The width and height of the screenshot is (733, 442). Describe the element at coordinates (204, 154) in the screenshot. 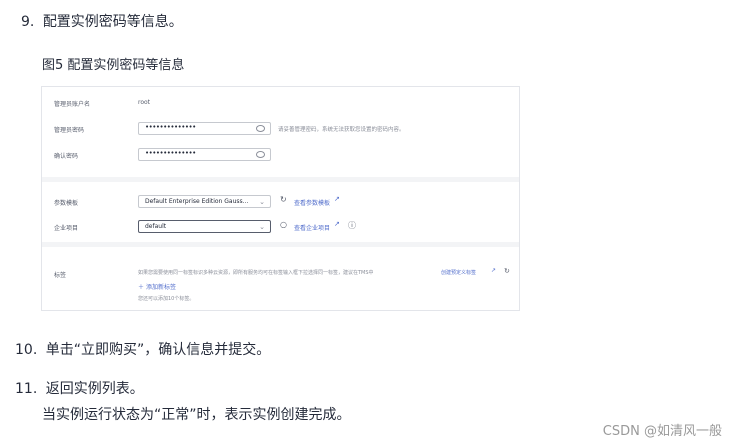

I see `confirm-password-input: ••••••••••••••` at that location.